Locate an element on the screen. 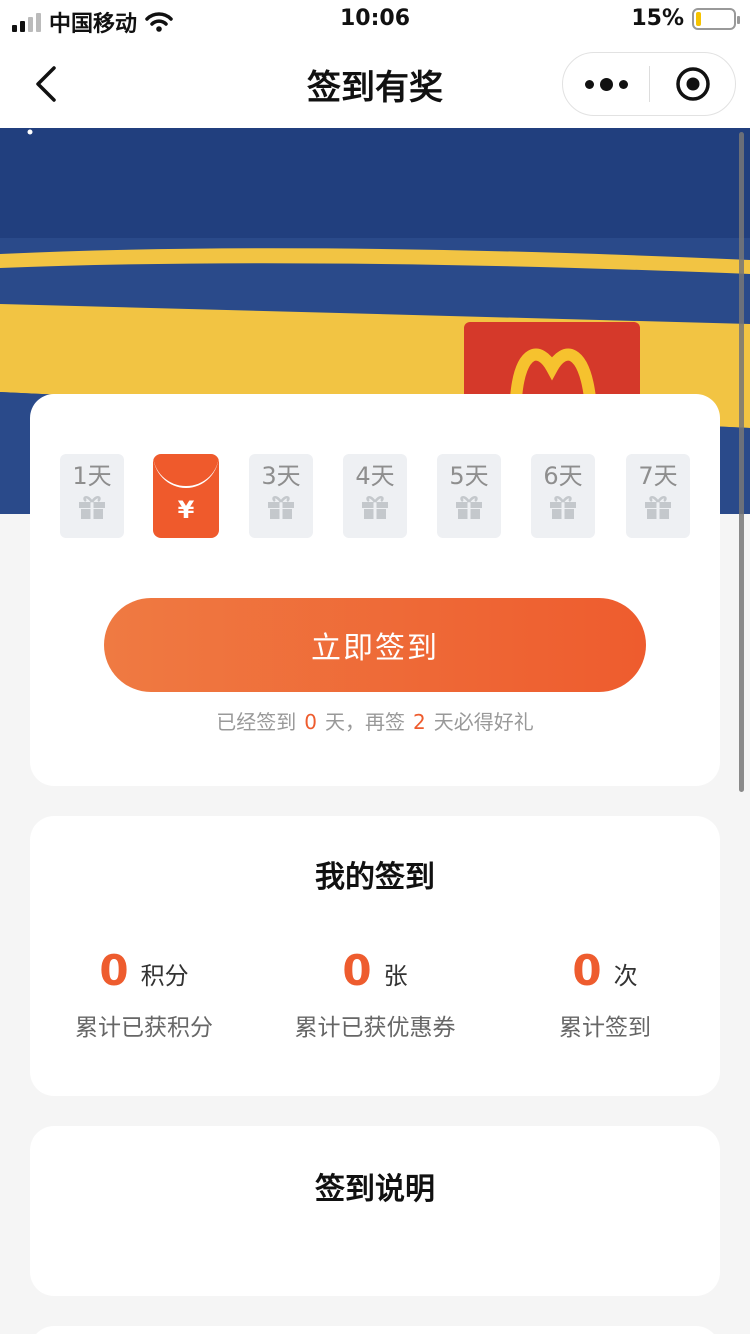 The height and width of the screenshot is (1334, 750). my-checkin-title: 我的签到 is located at coordinates (375, 877).